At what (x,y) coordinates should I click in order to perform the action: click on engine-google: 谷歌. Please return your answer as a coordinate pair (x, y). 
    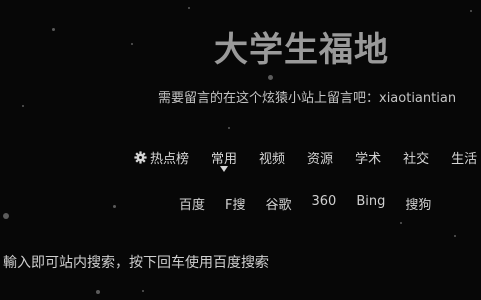
    Looking at the image, I should click on (279, 203).